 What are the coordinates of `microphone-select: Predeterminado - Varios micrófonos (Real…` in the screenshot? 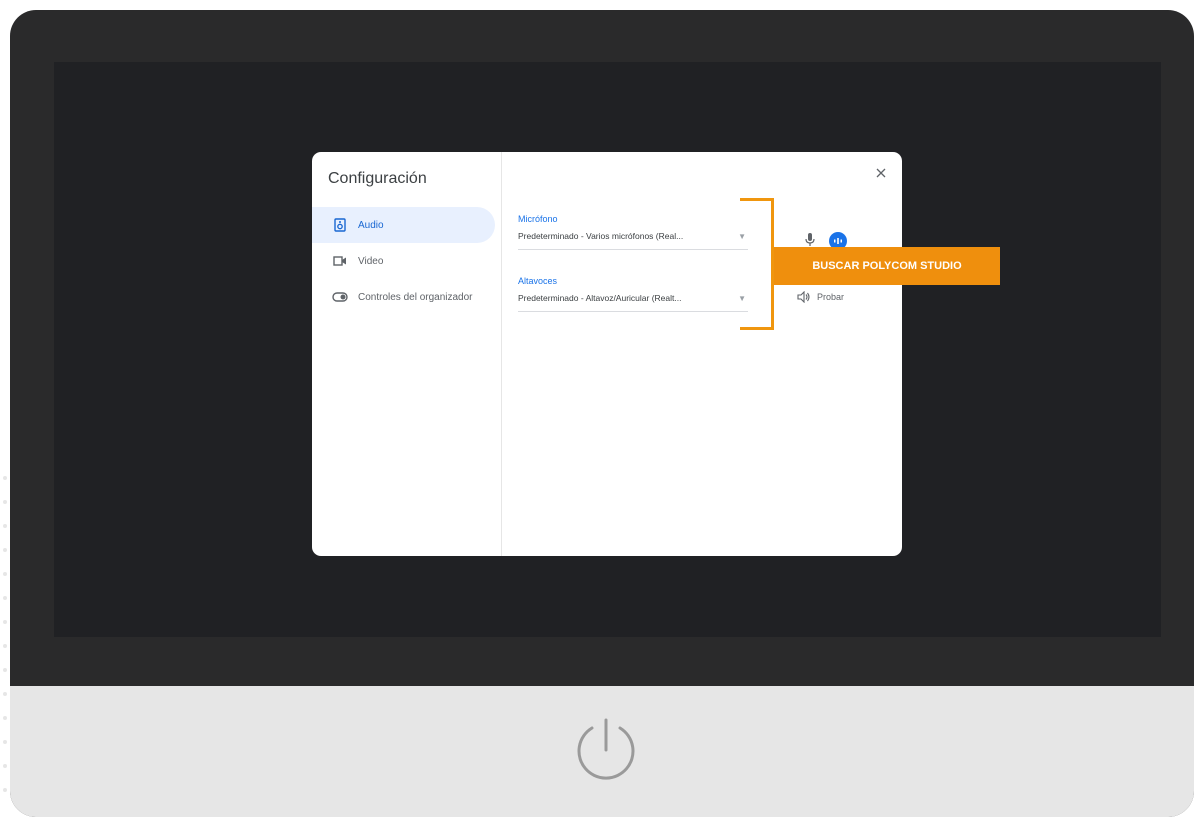 It's located at (633, 240).